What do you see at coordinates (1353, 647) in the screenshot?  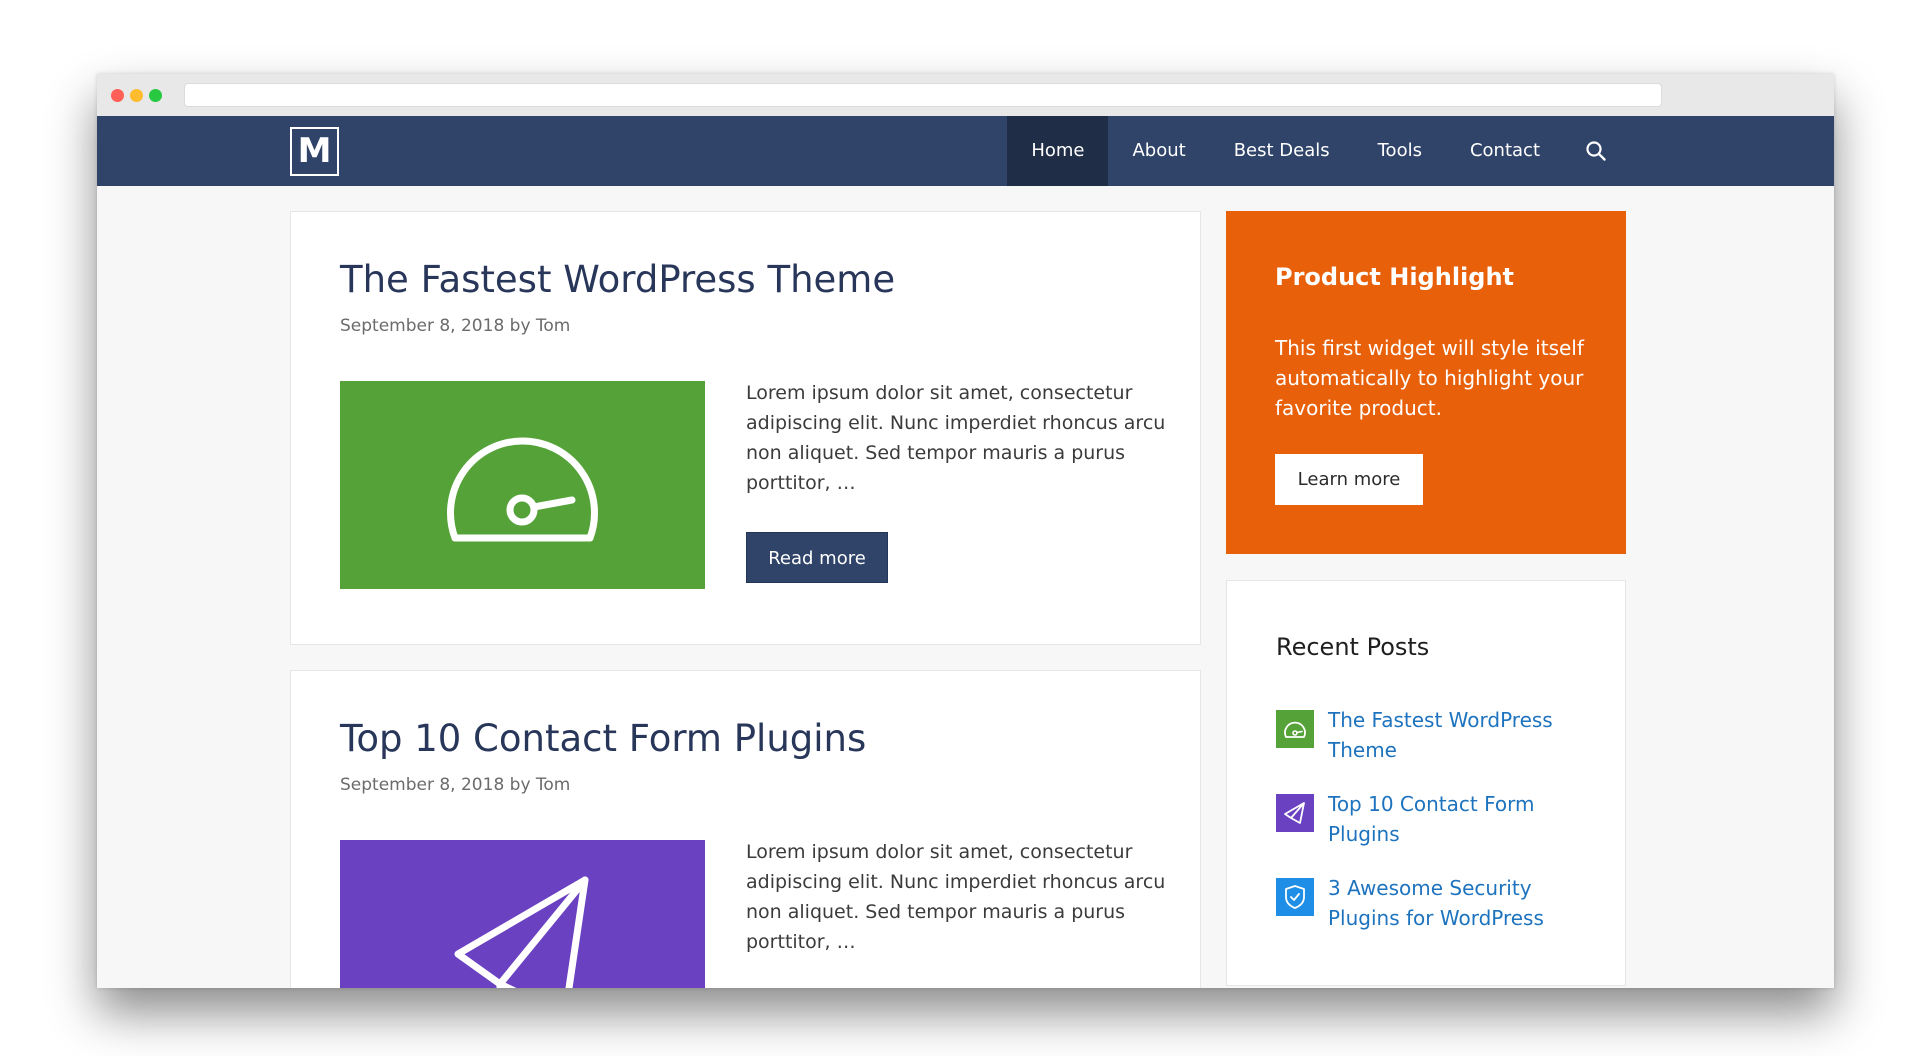 I see `widget-title: Recent Posts` at bounding box center [1353, 647].